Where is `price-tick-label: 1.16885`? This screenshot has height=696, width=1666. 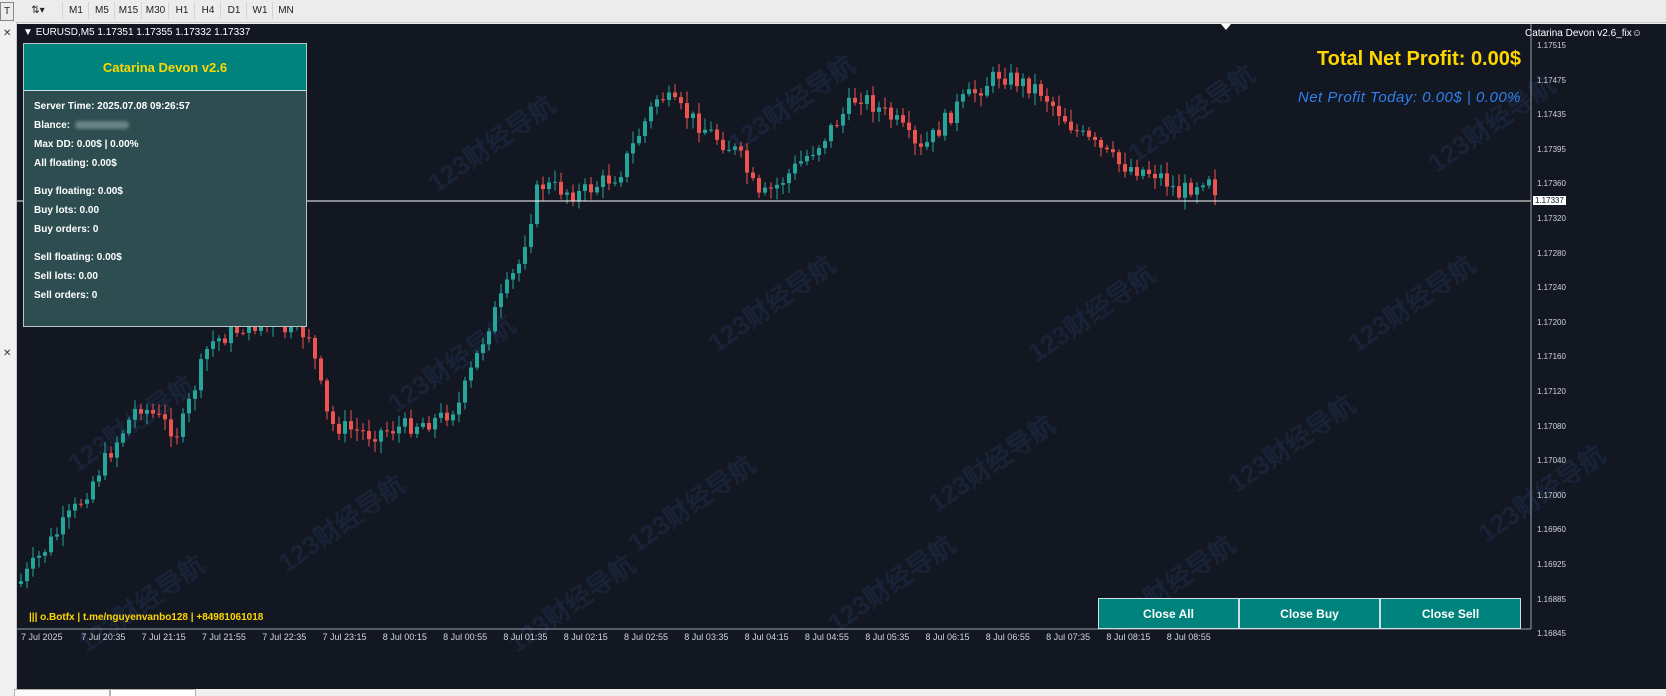
price-tick-label: 1.16885 is located at coordinates (1551, 599).